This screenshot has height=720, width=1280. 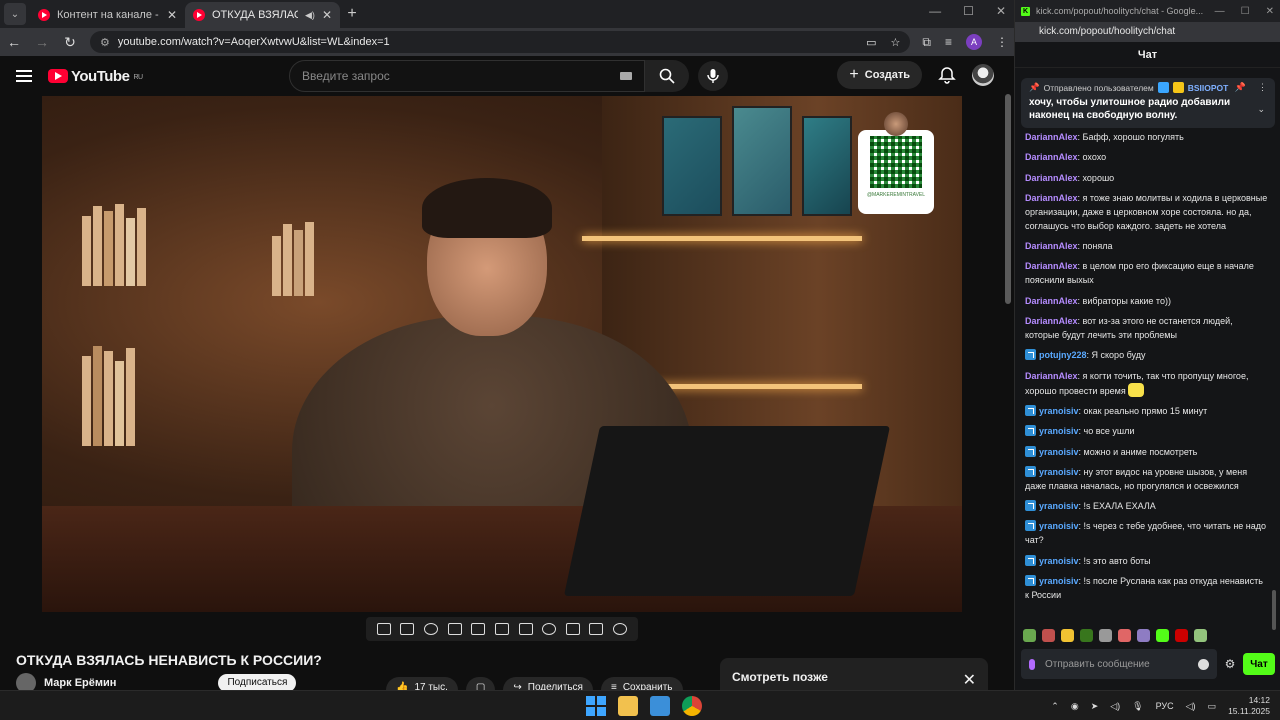 I want to click on tray-overflow-icon: ⌃, so click(x=1055, y=706).